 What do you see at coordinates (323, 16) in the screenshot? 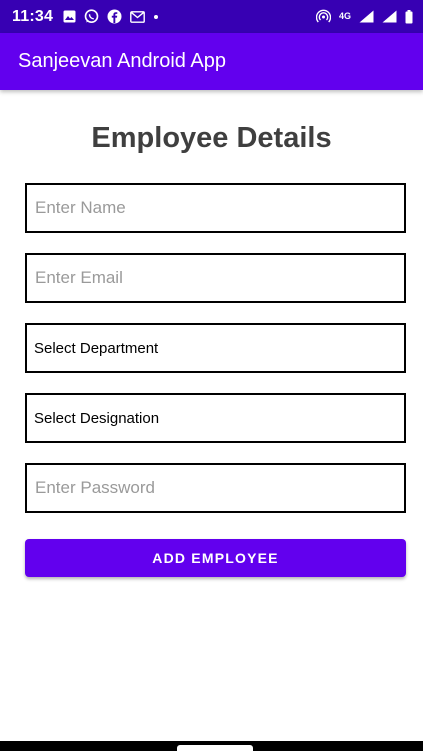
I see `hotspot-icon` at bounding box center [323, 16].